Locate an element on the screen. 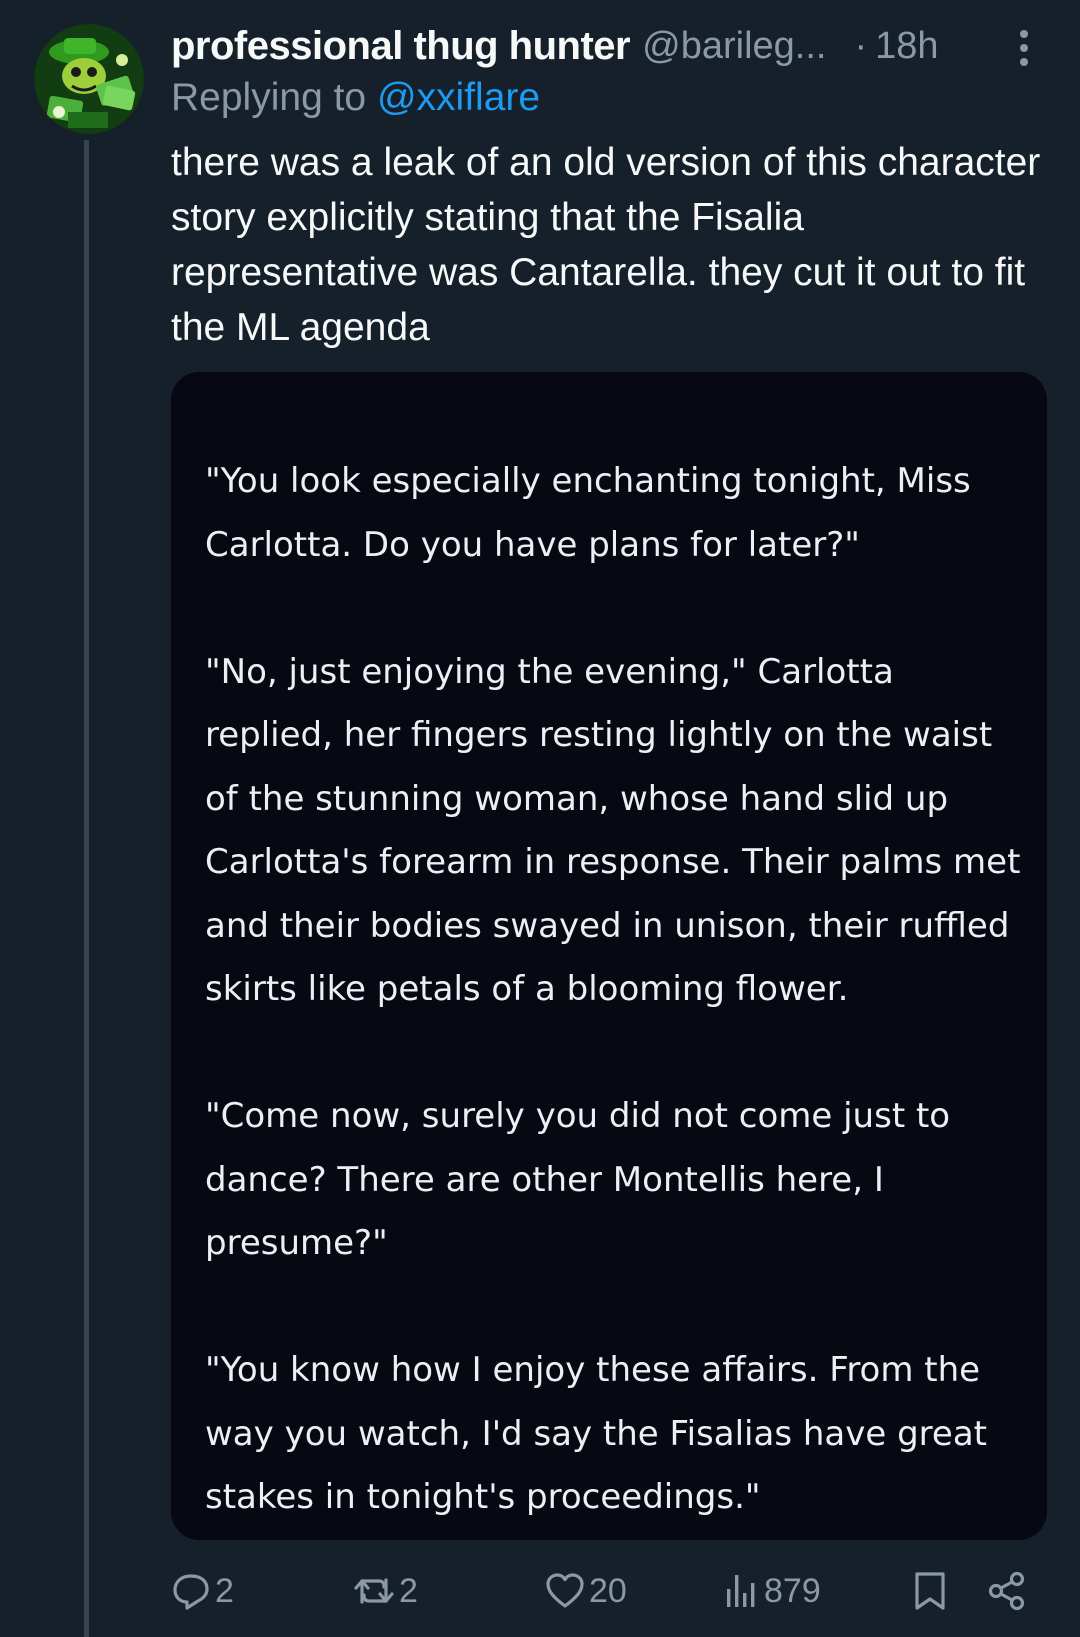 Image resolution: width=1080 pixels, height=1637 pixels. replying-to: Replying to @xxiflare is located at coordinates (355, 98).